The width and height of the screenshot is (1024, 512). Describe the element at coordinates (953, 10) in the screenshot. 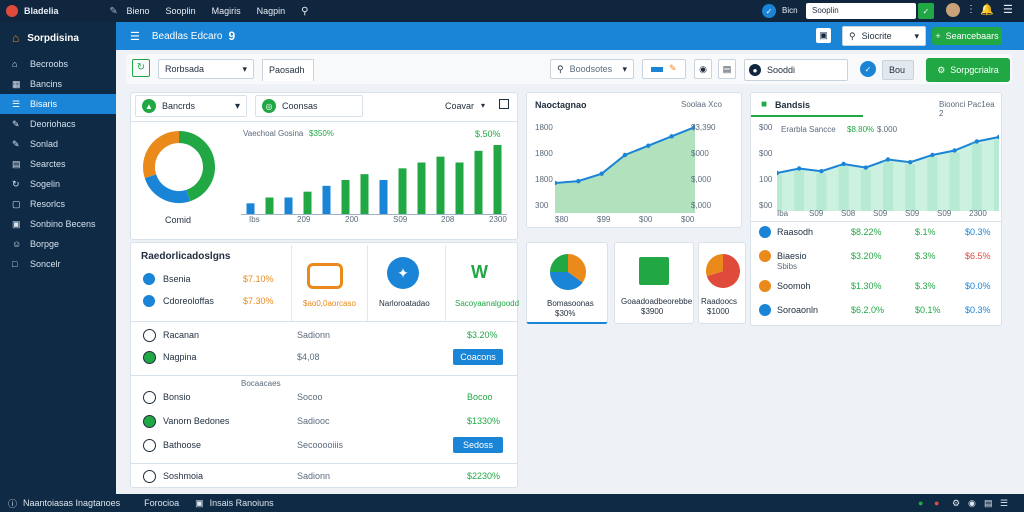

I see `avatar` at that location.